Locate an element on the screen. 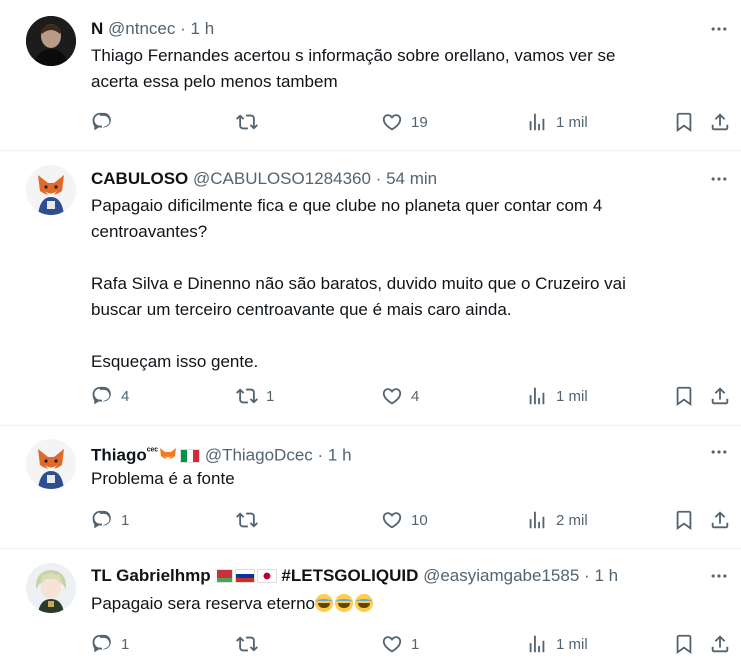 Image resolution: width=741 pixels, height=658 pixels. like-count: 4 is located at coordinates (415, 396).